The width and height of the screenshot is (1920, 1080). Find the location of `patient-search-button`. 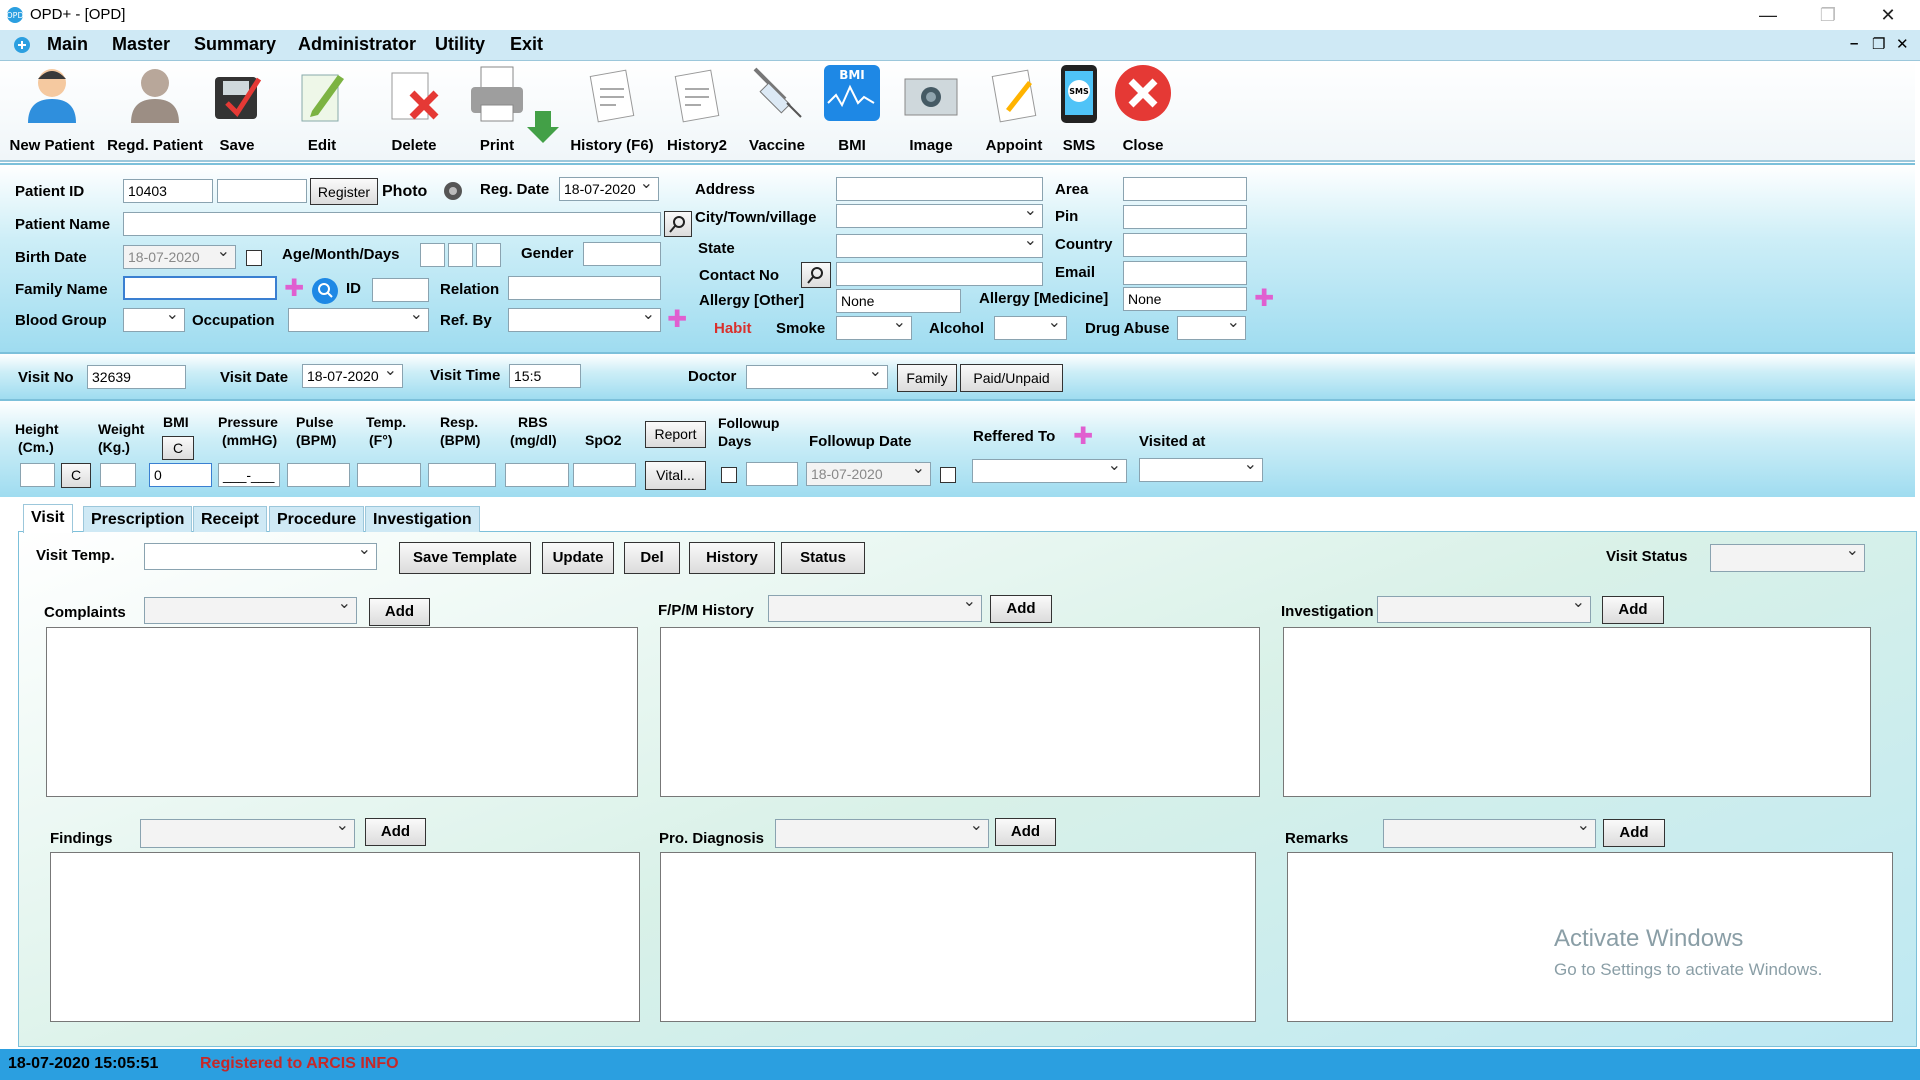

patient-search-button is located at coordinates (678, 224).